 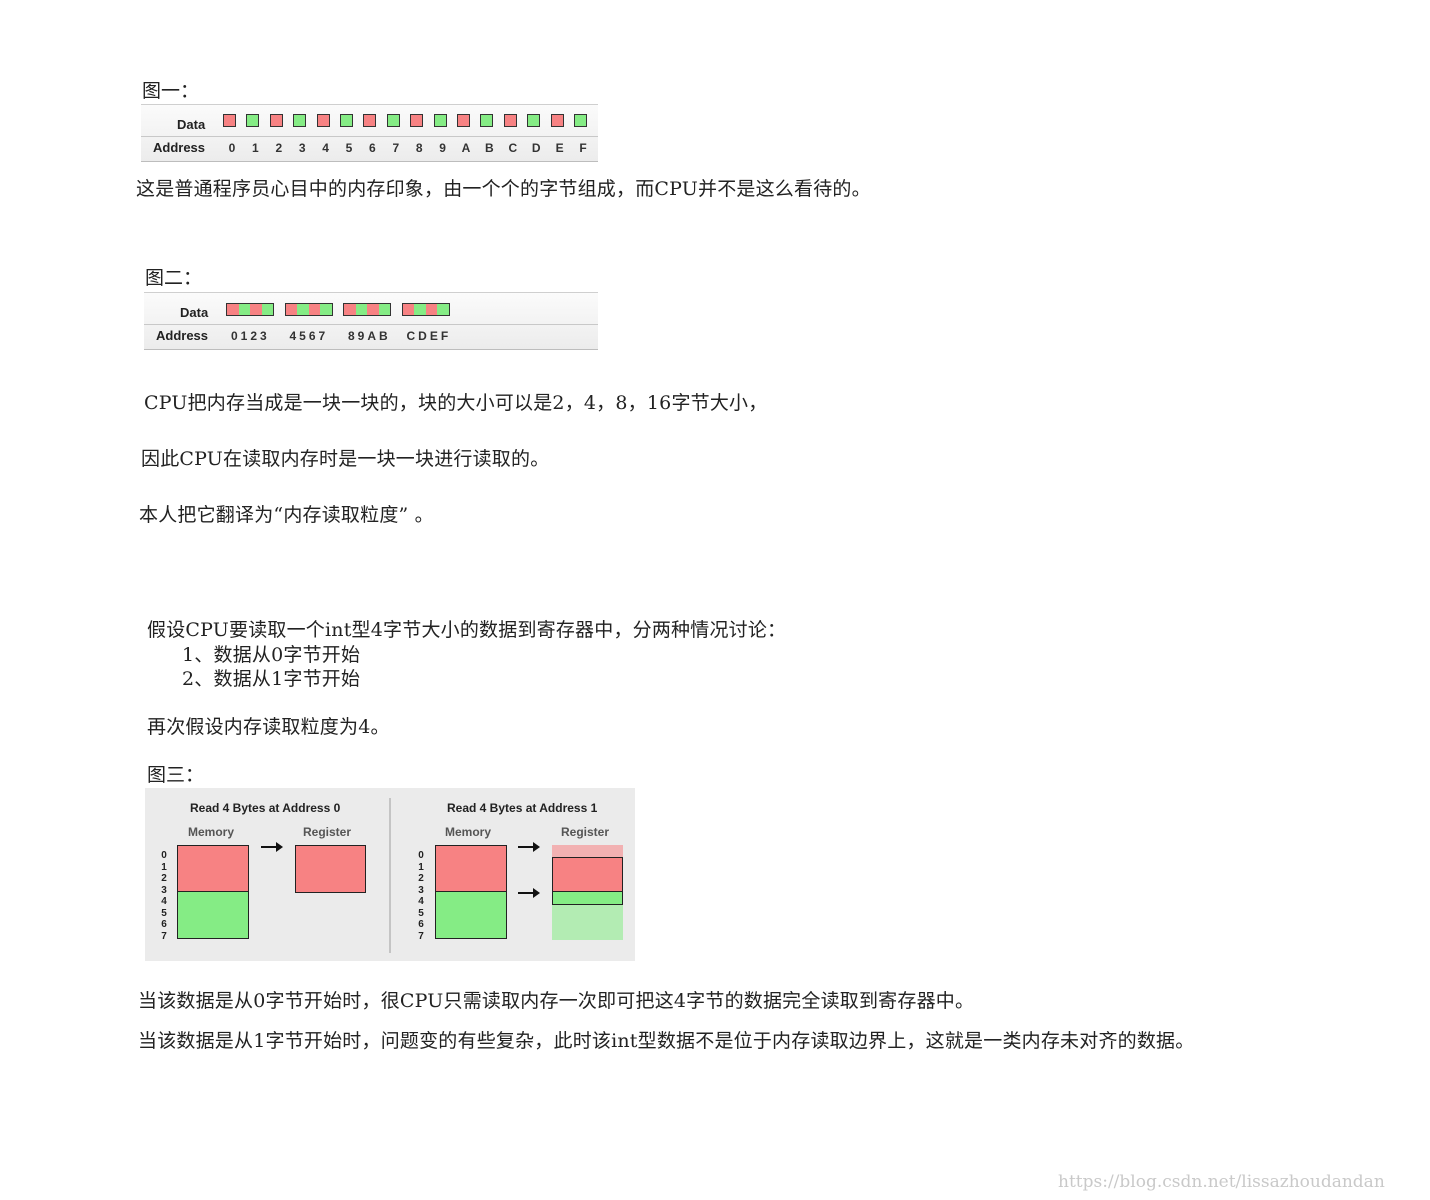 I want to click on register-faded-green, so click(x=587, y=922).